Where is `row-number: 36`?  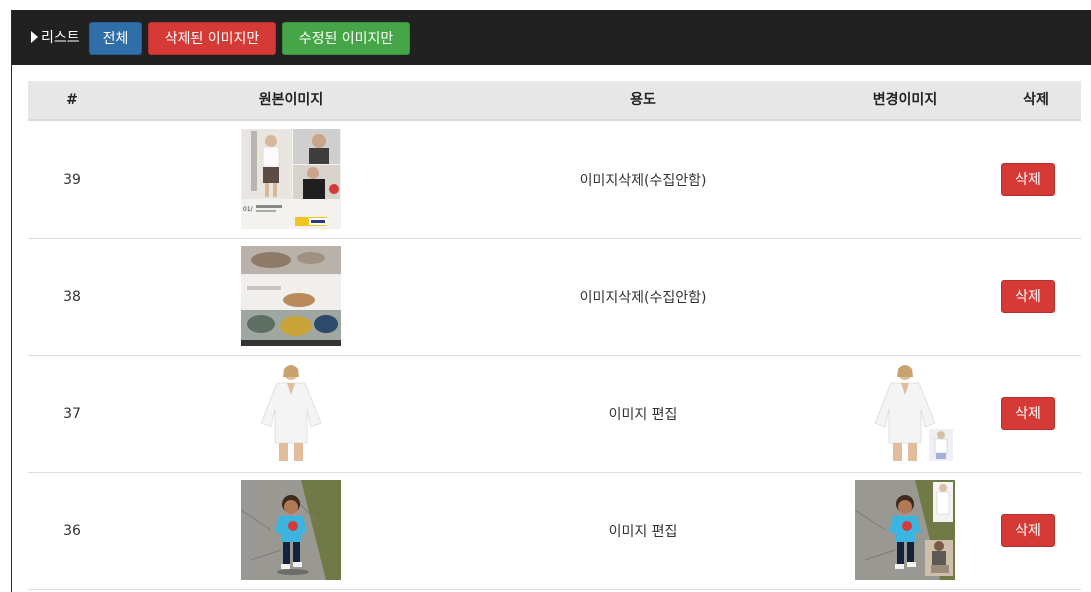 row-number: 36 is located at coordinates (72, 530).